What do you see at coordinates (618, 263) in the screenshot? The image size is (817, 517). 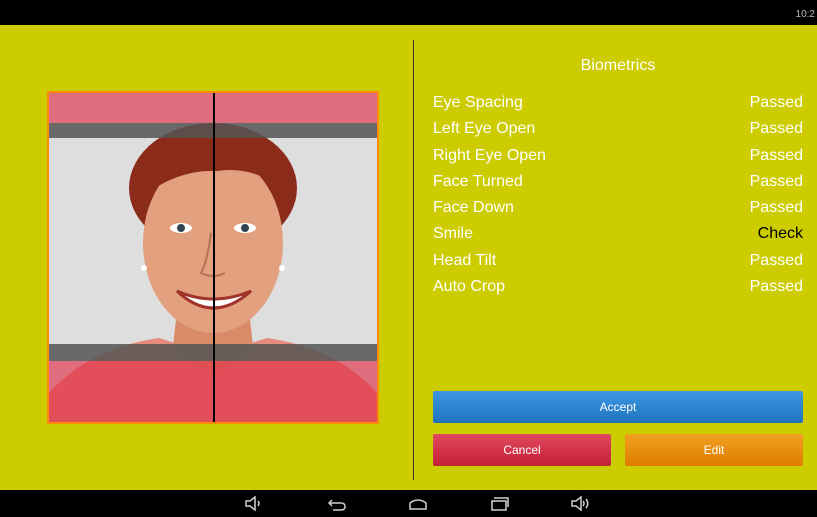 I see `check-row-head-tilt: Head Tilt Passed` at bounding box center [618, 263].